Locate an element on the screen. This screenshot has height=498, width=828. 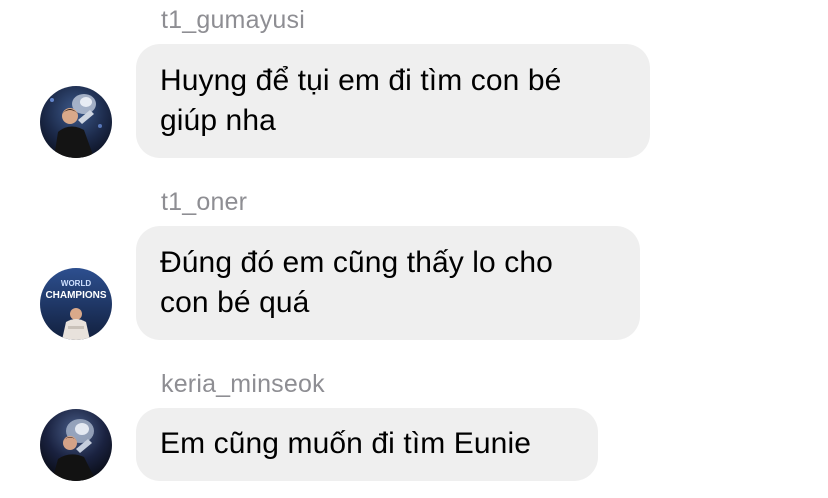
message-bubble: Đúng đó em cũng thấy lo cho con bé quá is located at coordinates (388, 283).